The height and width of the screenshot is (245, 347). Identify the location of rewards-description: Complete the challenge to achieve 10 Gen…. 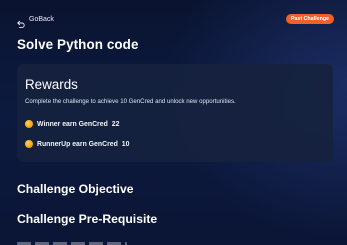
(130, 101).